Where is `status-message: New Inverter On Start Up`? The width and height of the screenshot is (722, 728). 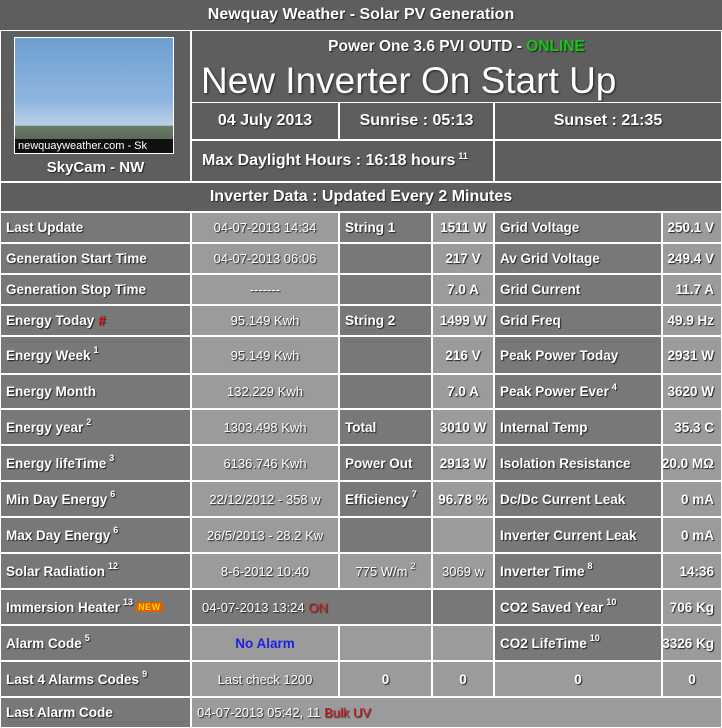 status-message: New Inverter On Start Up is located at coordinates (409, 80).